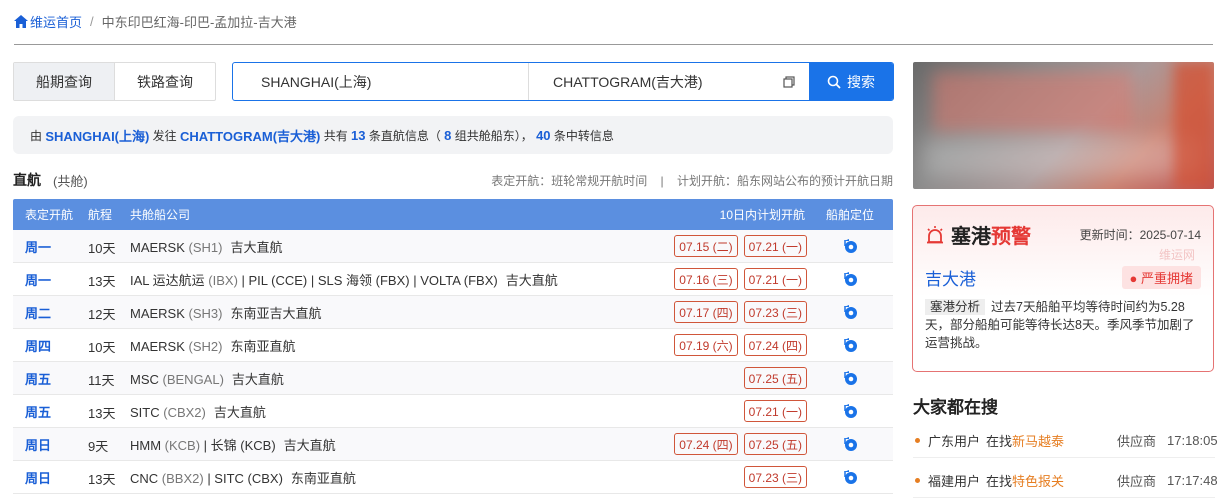 This screenshot has width=1222, height=502. I want to click on planned-date: 07.16 (三), so click(706, 279).